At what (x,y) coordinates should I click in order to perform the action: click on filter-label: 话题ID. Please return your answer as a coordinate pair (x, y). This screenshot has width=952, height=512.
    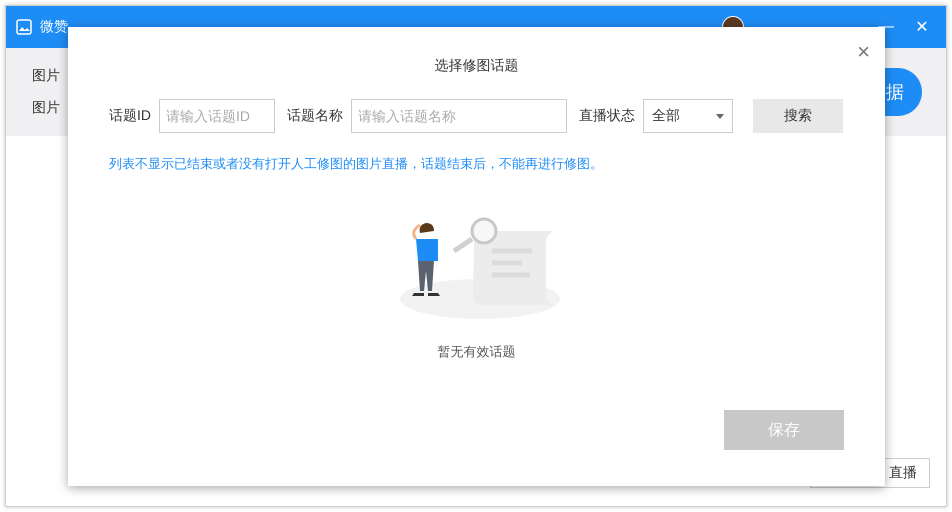
    Looking at the image, I should click on (130, 116).